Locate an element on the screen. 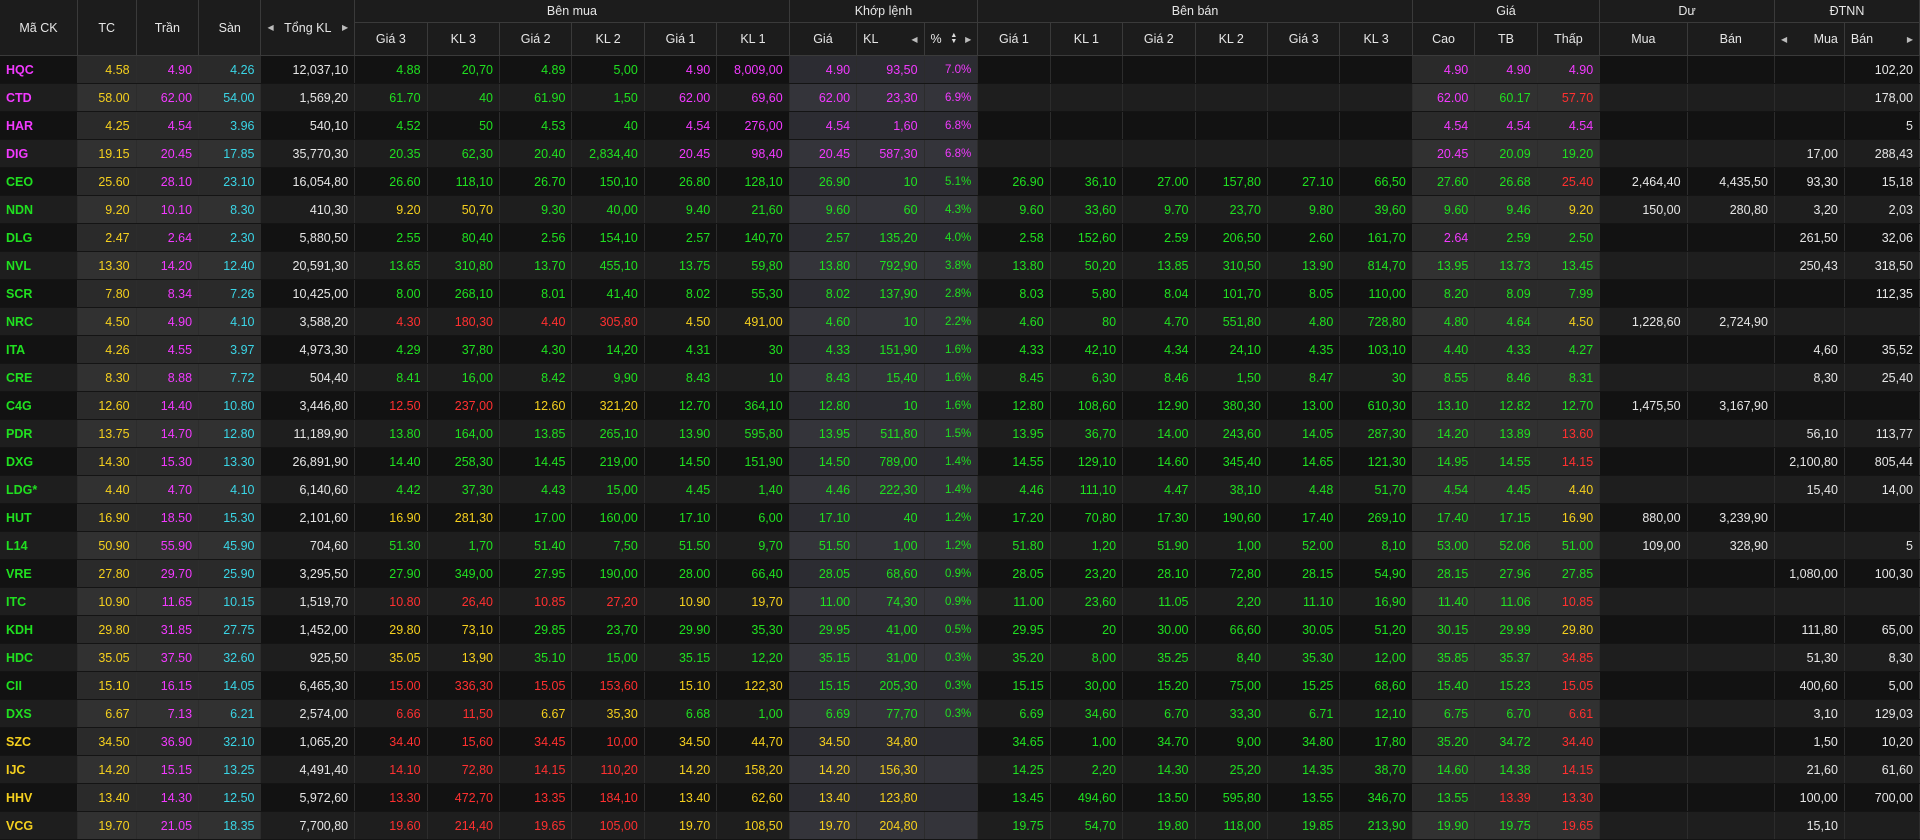 This screenshot has width=1920, height=840. col-header-sell-vol-3: KL 3 is located at coordinates (1376, 39).